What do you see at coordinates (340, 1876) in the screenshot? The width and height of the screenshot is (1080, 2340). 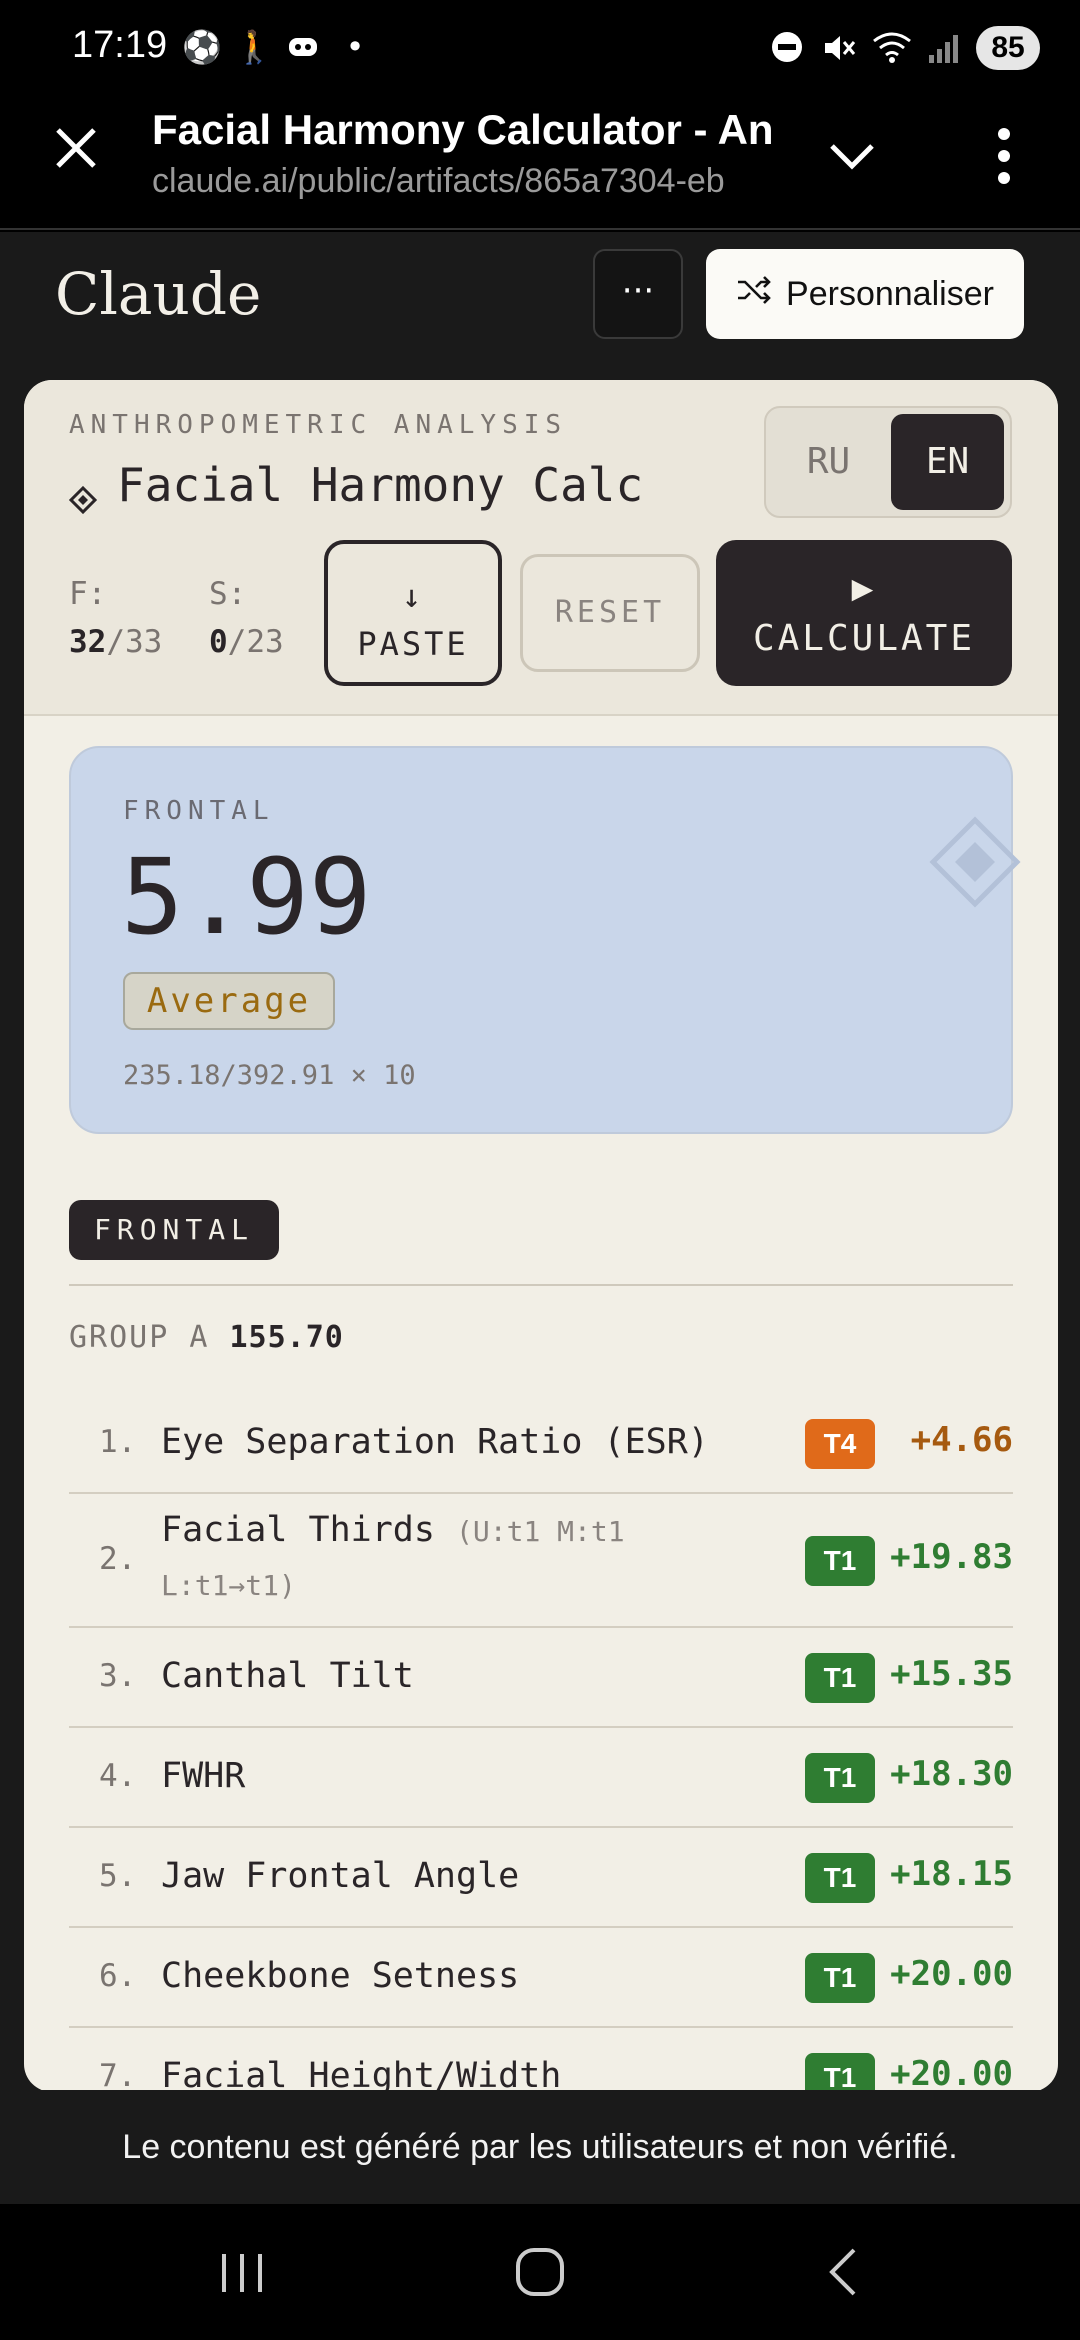 I see `row-name-text: Jaw Frontal Angle` at bounding box center [340, 1876].